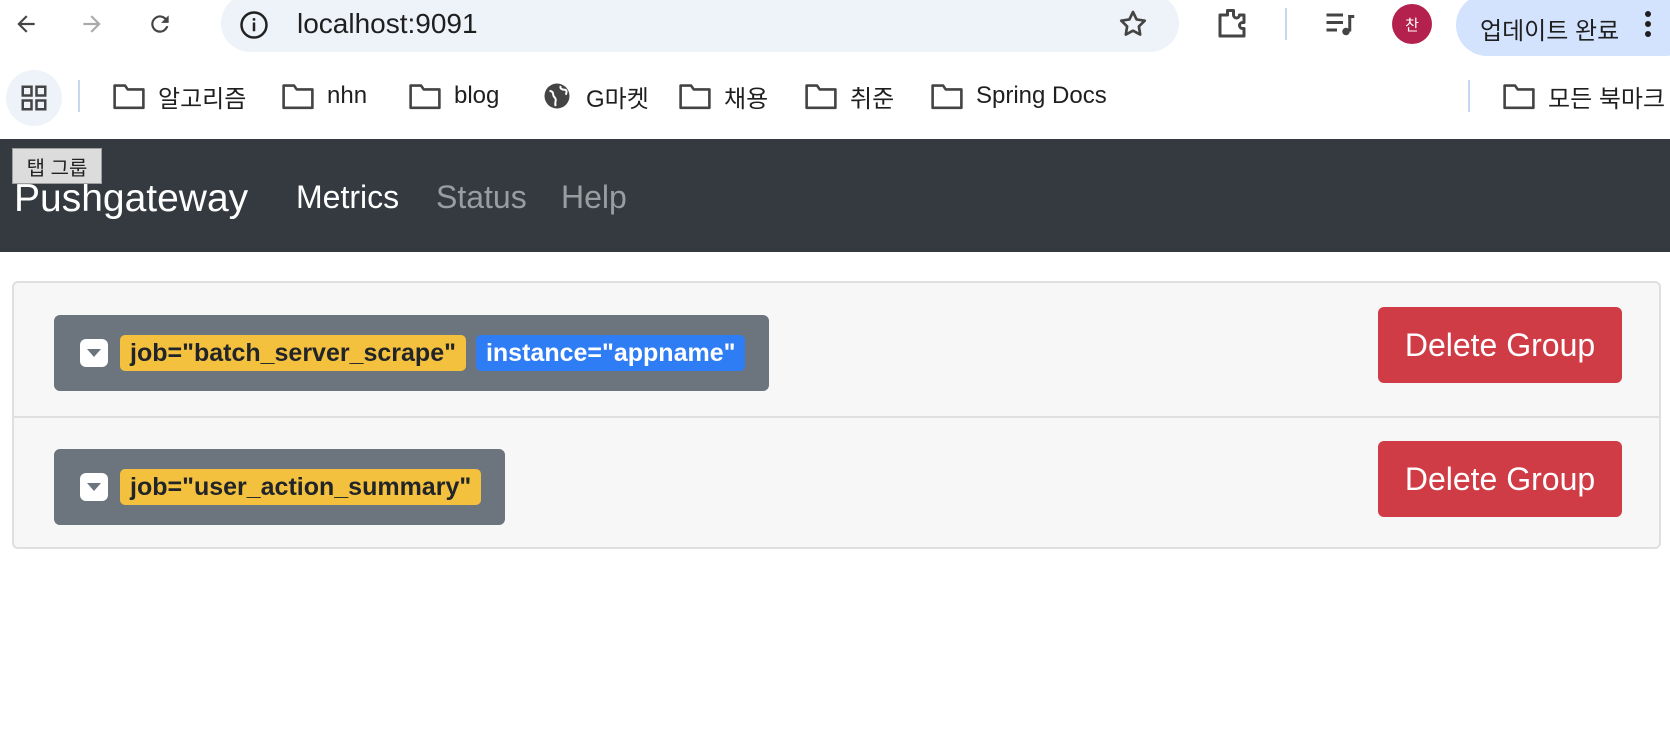 Image resolution: width=1670 pixels, height=752 pixels. Describe the element at coordinates (594, 197) in the screenshot. I see `nav-link-help: Help` at that location.